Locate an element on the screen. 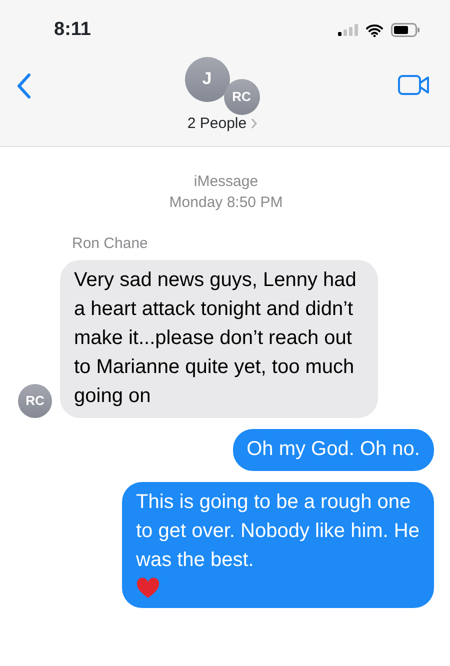 The image size is (450, 666). video-camera-icon is located at coordinates (414, 85).